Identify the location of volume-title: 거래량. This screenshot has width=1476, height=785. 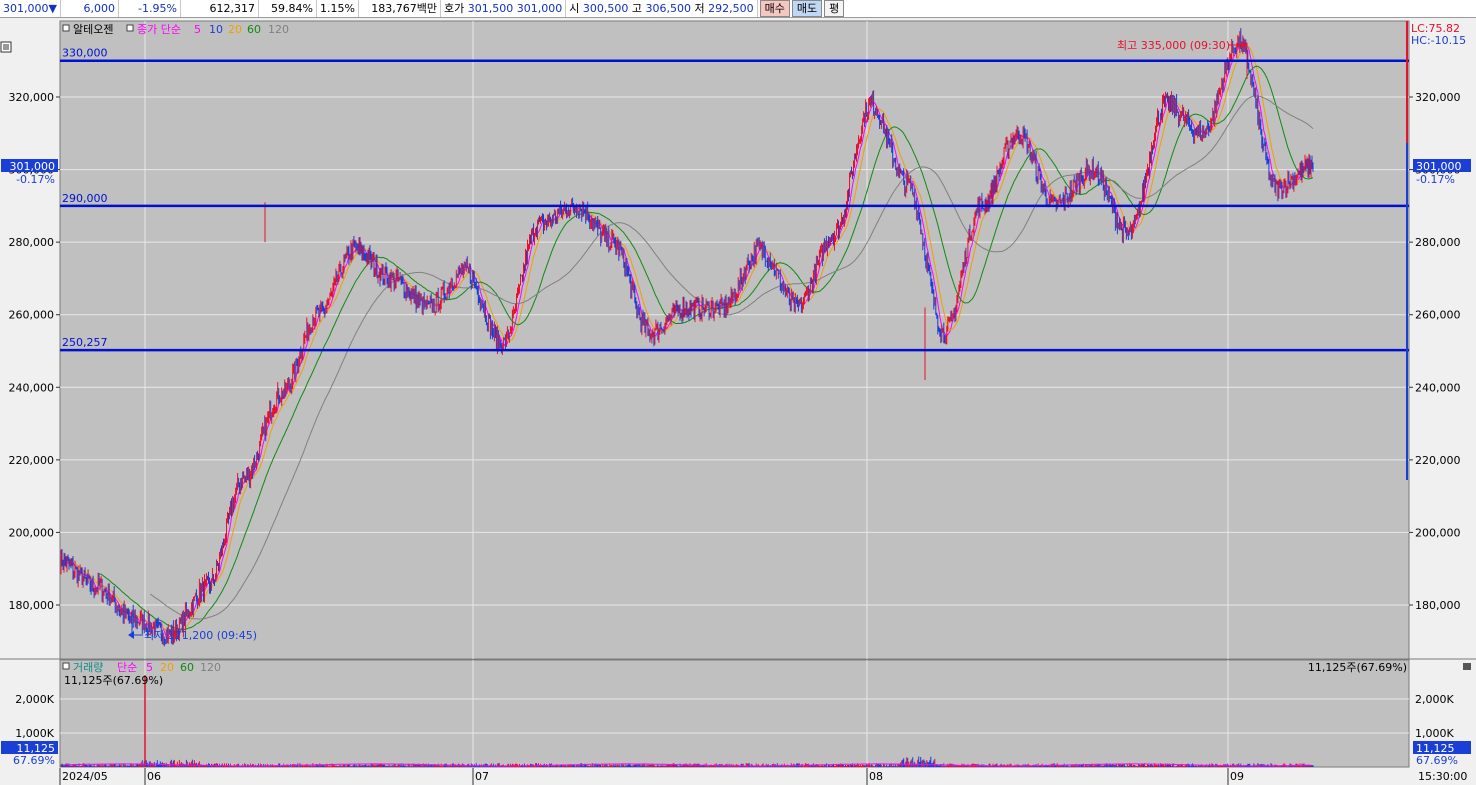
(88, 667).